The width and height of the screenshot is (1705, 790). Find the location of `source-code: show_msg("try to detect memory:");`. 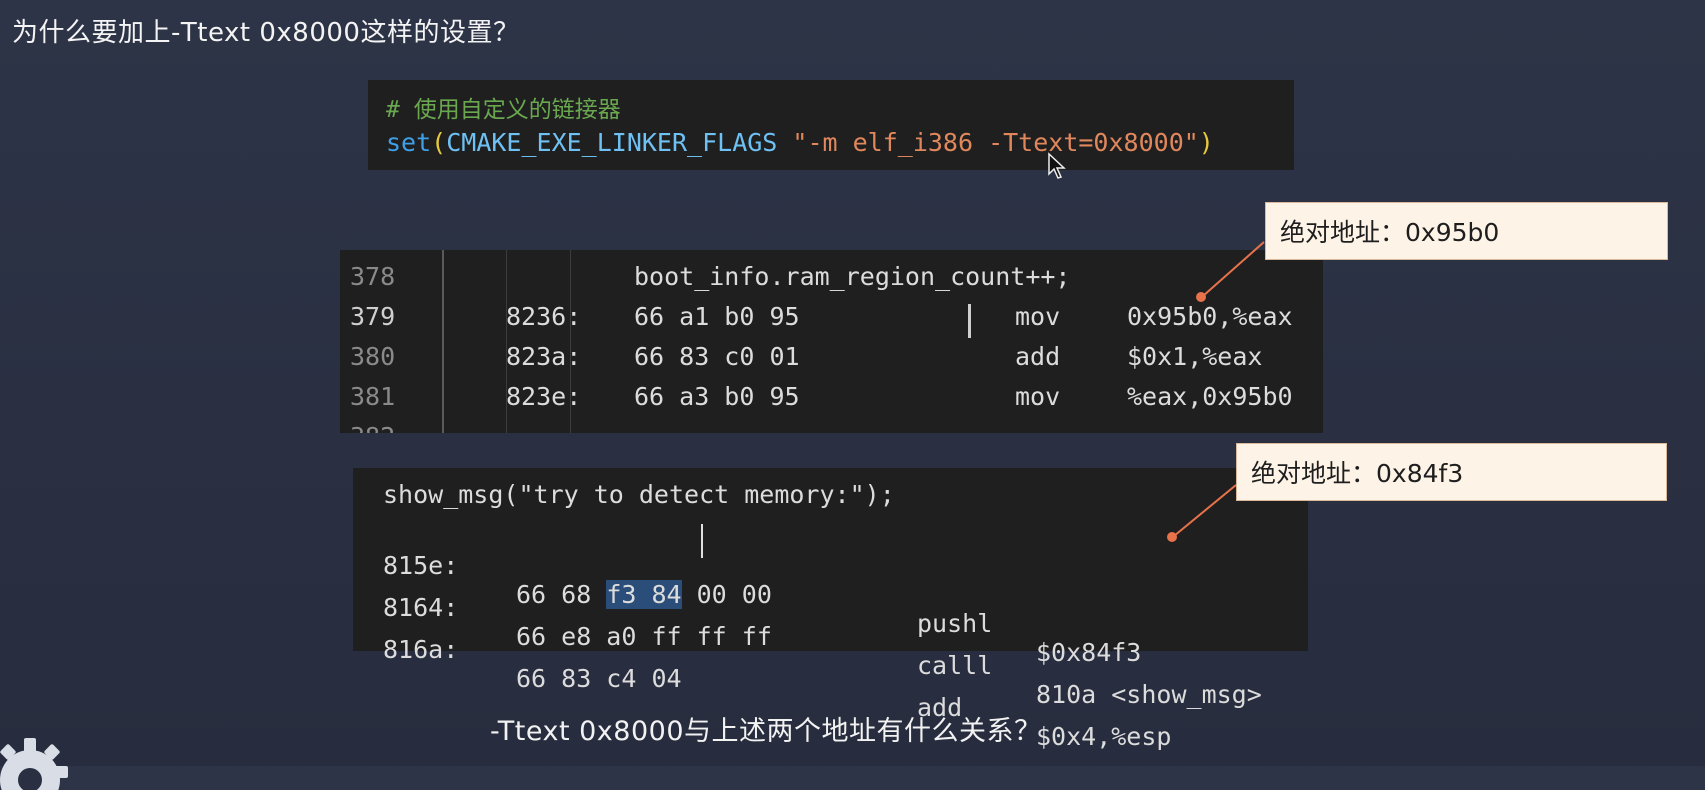

source-code: show_msg("try to detect memory:"); is located at coordinates (639, 494).